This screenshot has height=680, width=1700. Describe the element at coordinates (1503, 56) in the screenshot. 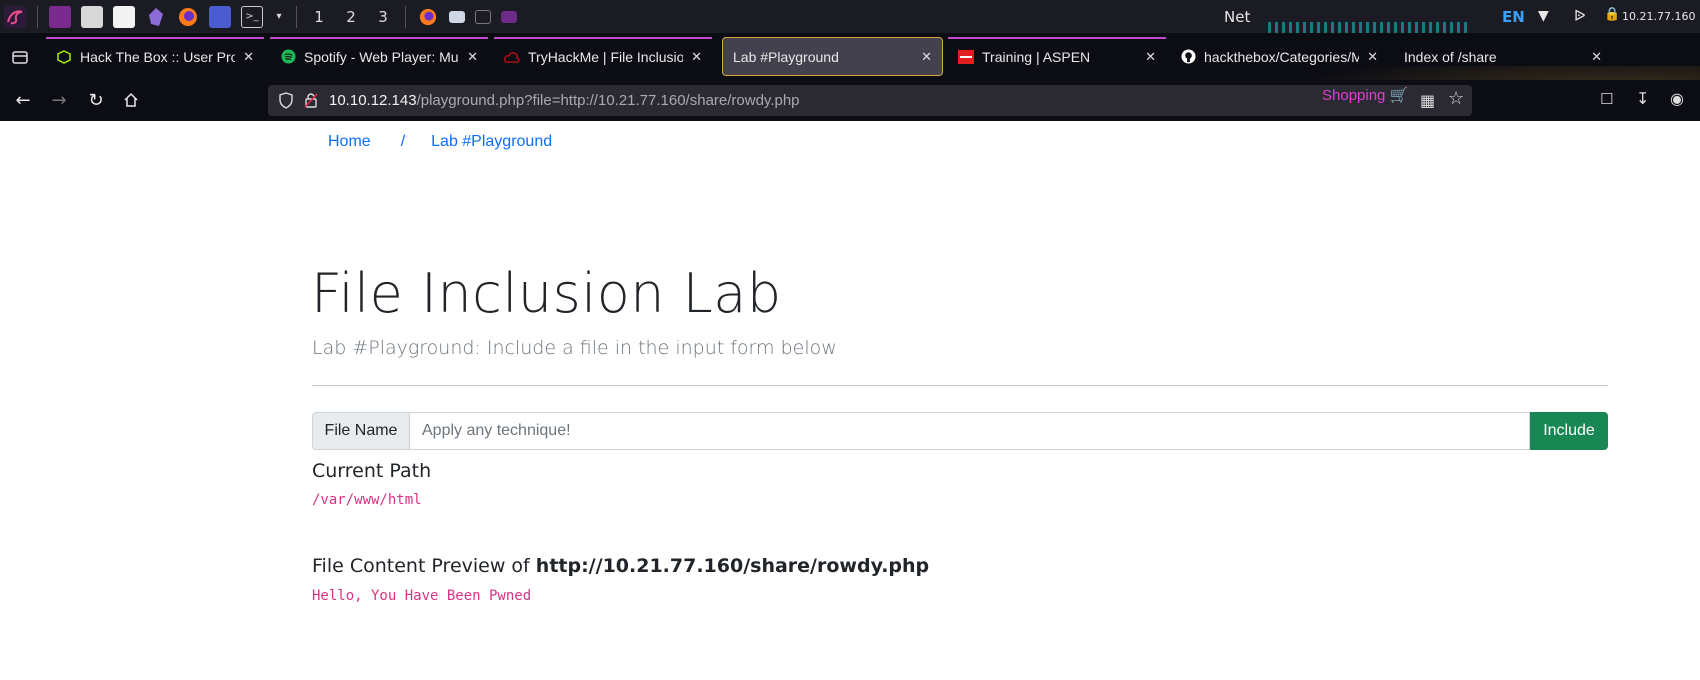

I see `tab-index-share: Index of /share ✕` at that location.